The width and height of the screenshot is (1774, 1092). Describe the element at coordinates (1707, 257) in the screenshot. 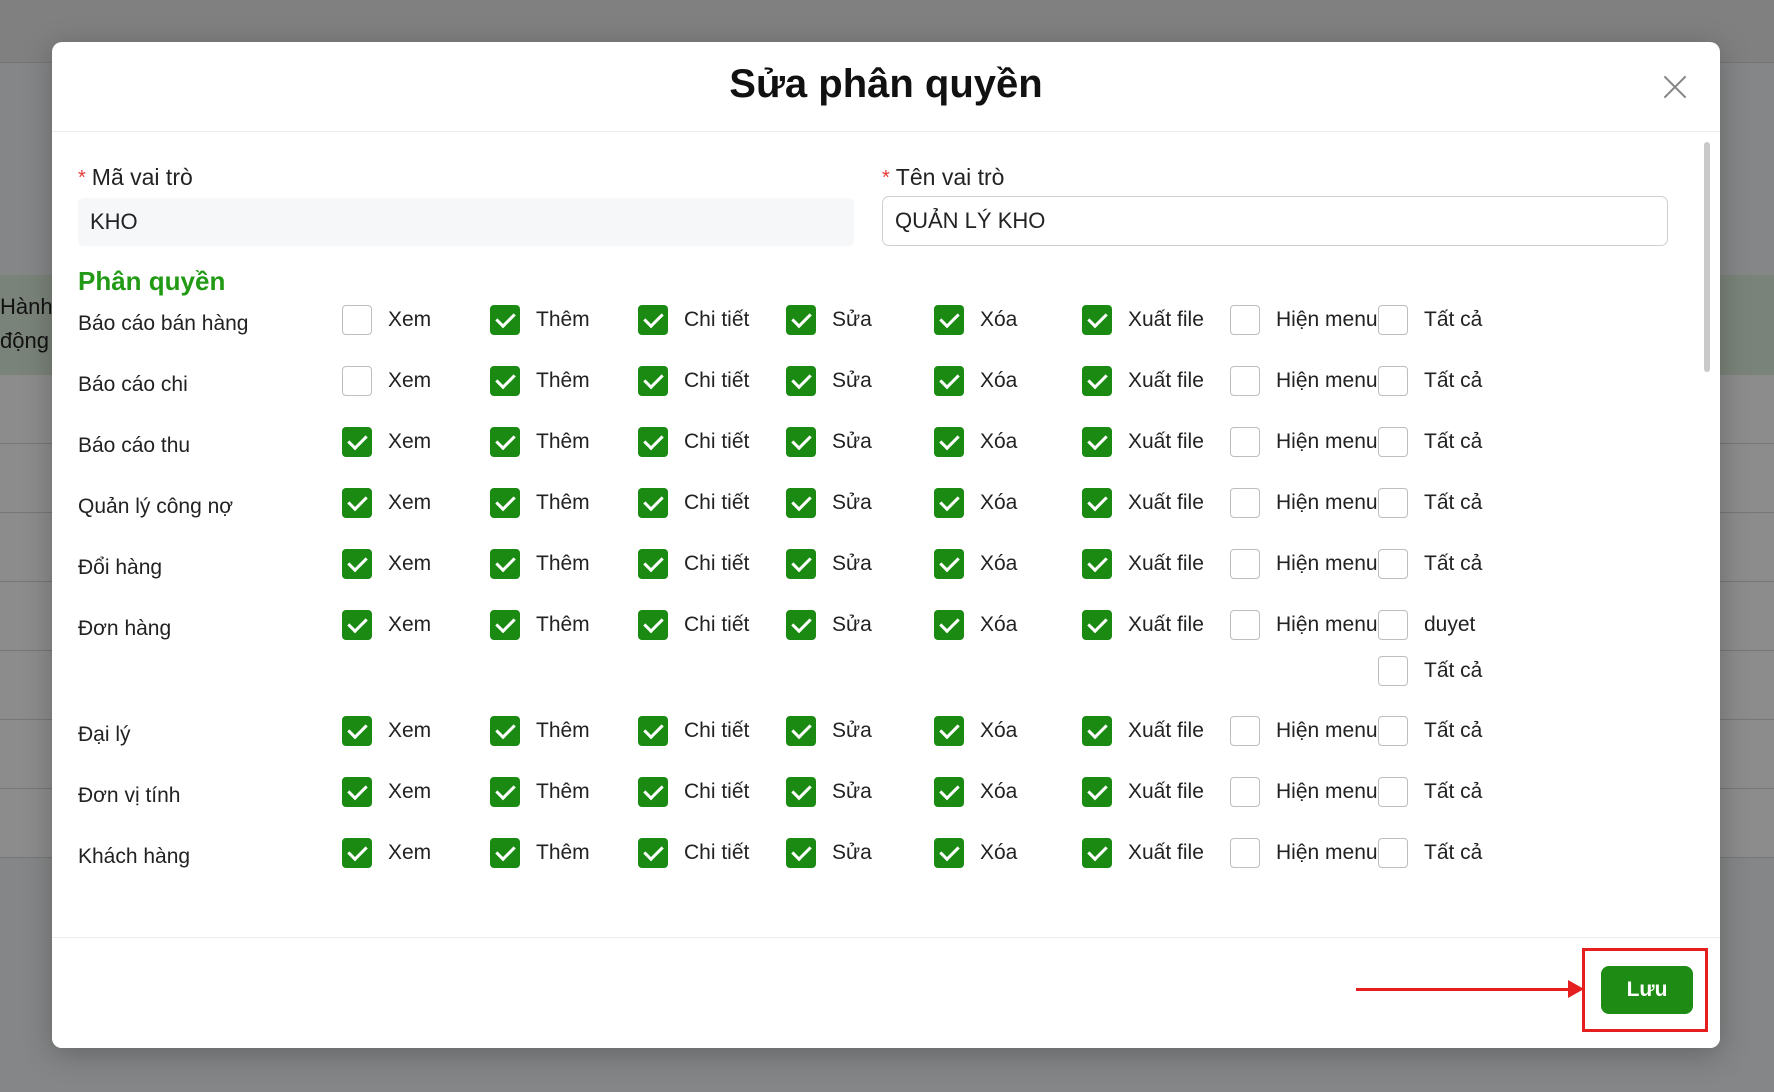

I see `modal-scrollbar` at that location.